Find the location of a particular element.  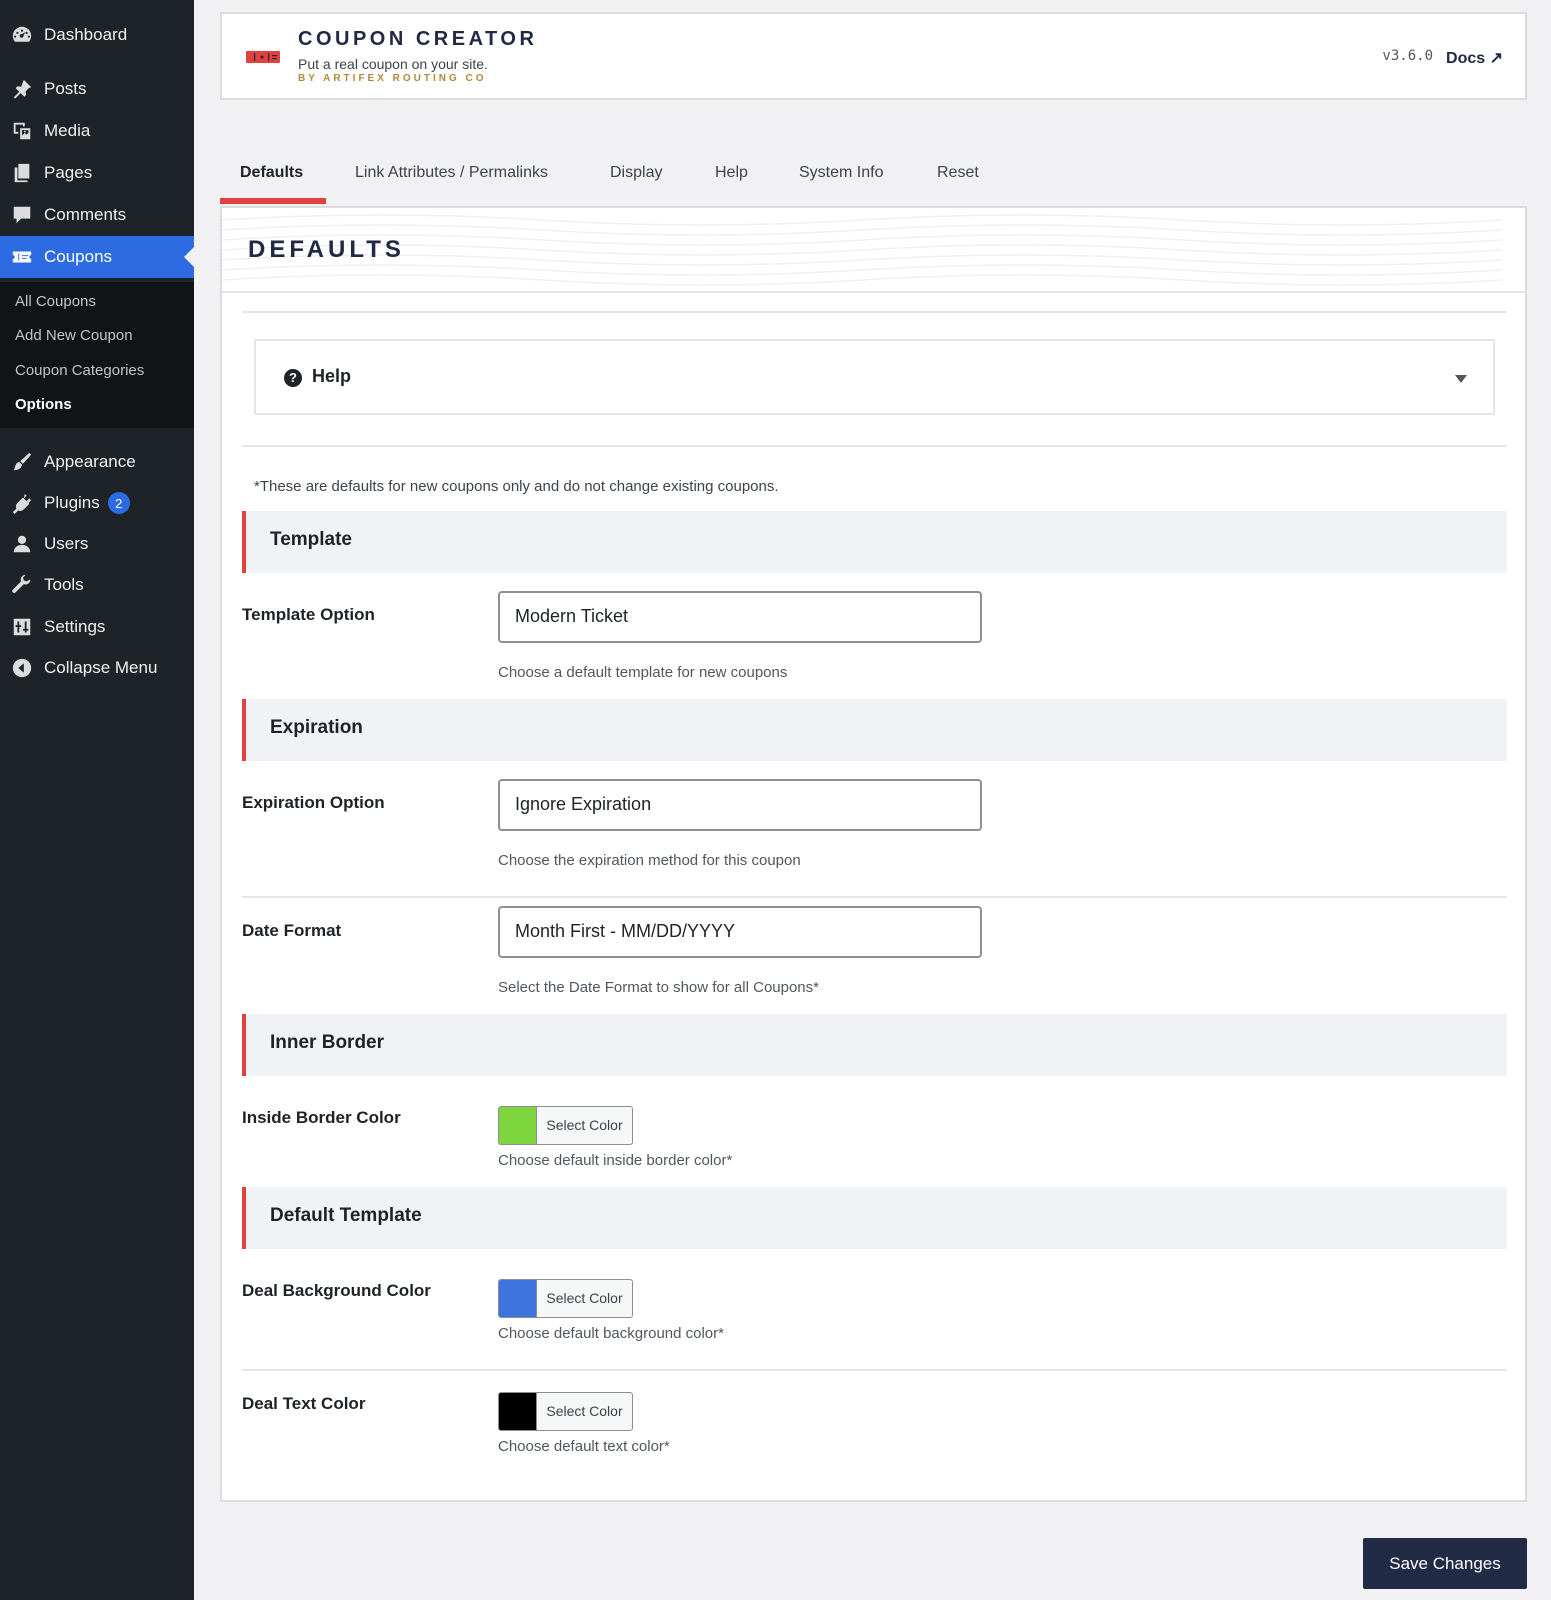

sidebar-item-appearance: Appearance is located at coordinates (97, 462).